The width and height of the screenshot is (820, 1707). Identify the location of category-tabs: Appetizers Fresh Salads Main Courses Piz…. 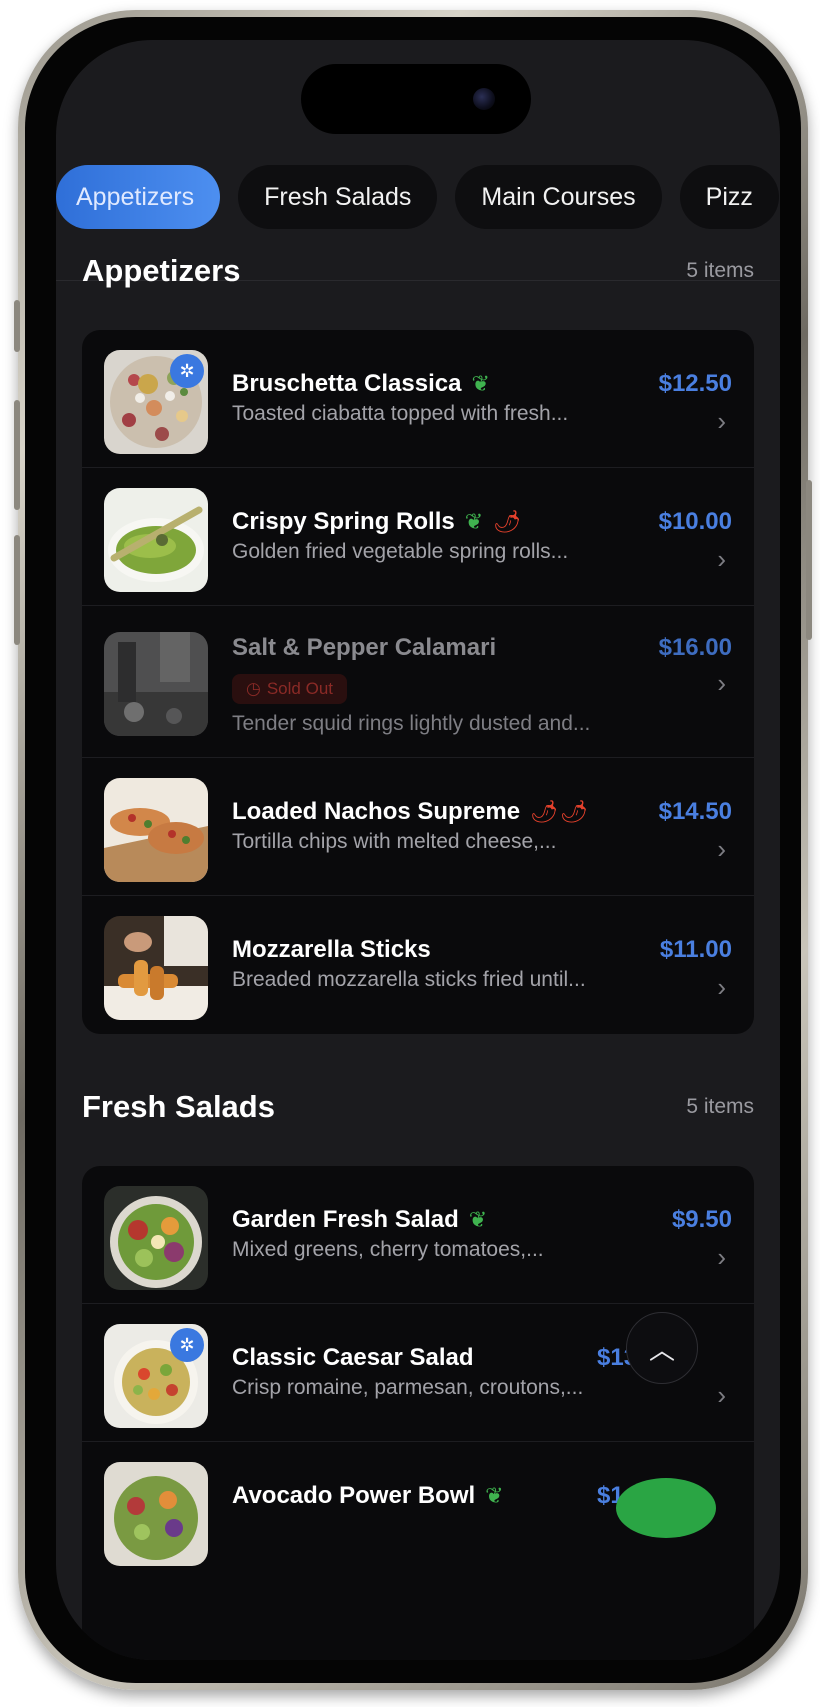
(418, 215).